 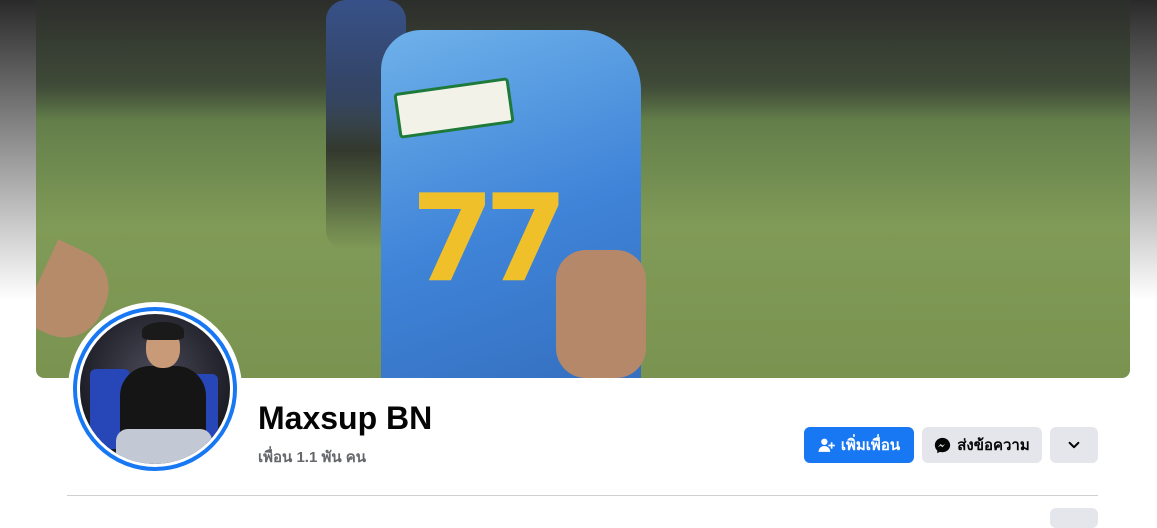 I want to click on add-friend-button: เพิ่มเพื่อน, so click(x=859, y=445).